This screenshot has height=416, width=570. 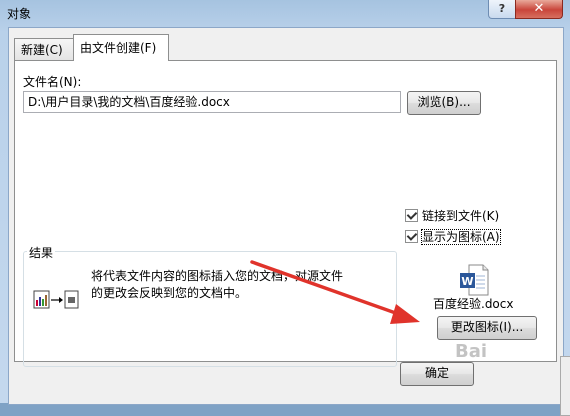 I want to click on file-name-label: 文件名(N):, so click(x=52, y=82).